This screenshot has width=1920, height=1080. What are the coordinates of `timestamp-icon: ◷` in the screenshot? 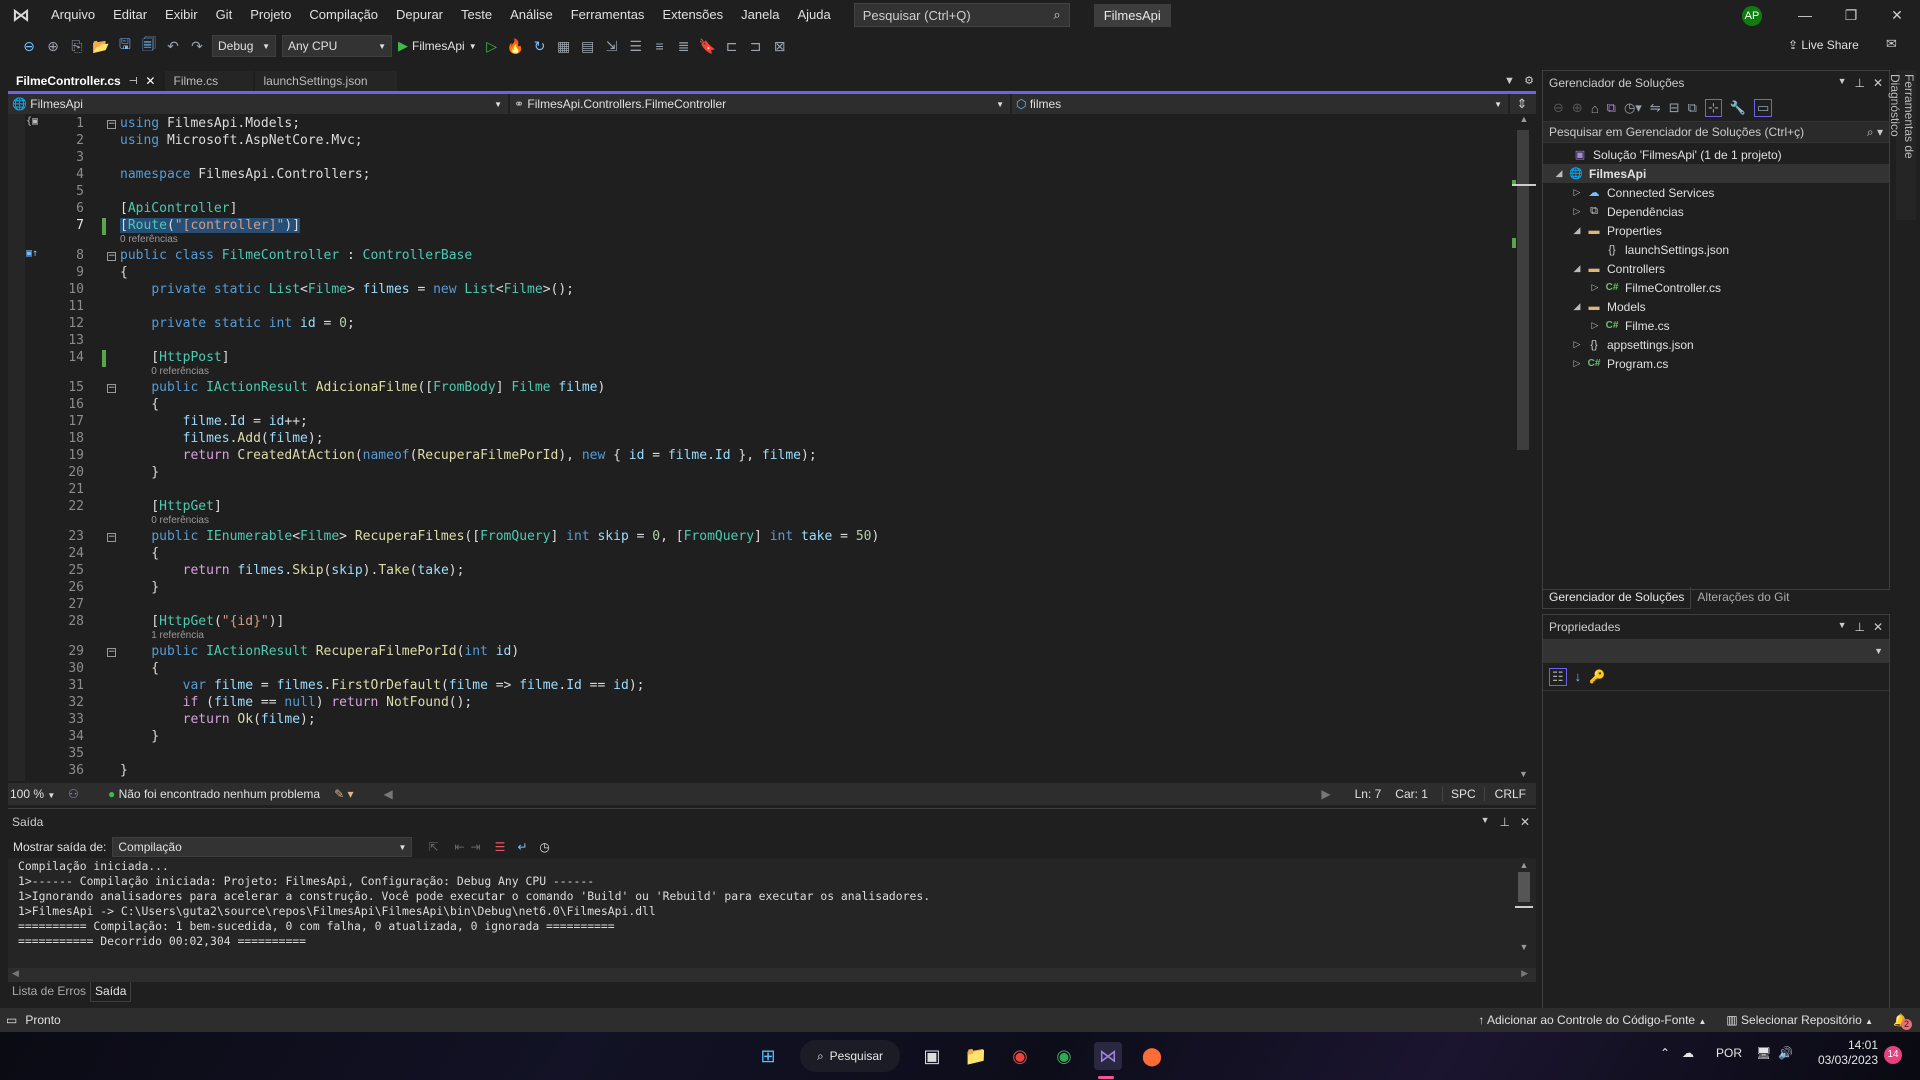 It's located at (544, 847).